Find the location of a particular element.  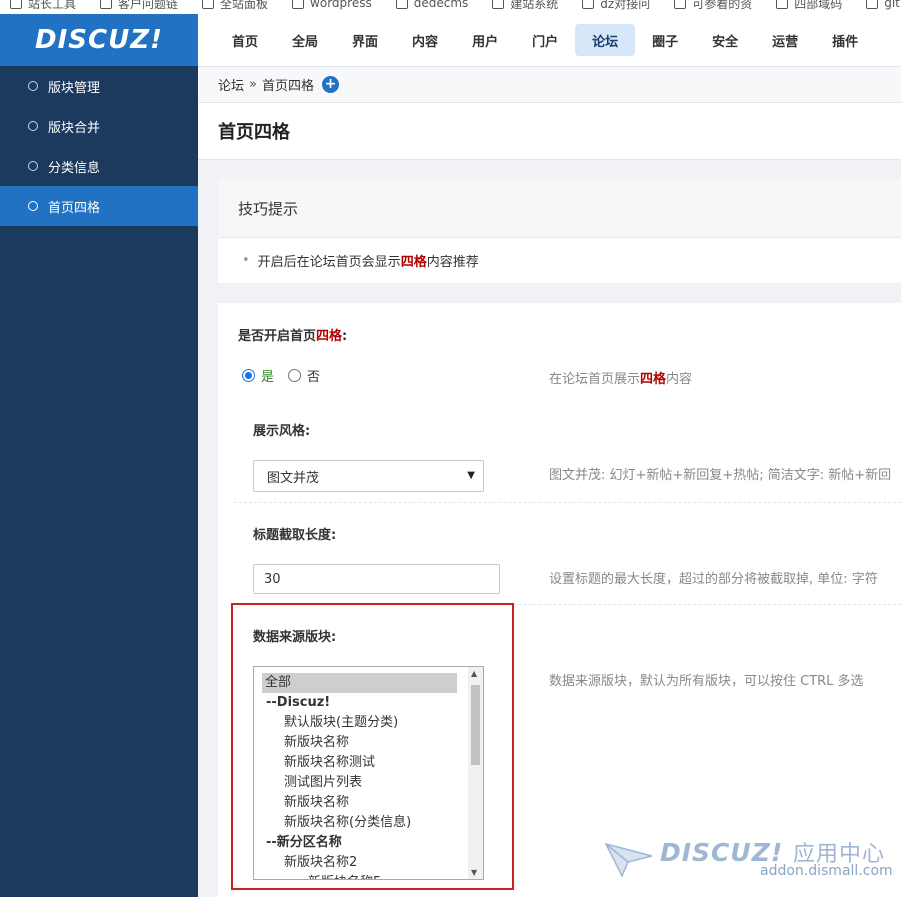

bookmark-item: 全站面板 is located at coordinates (235, 5).